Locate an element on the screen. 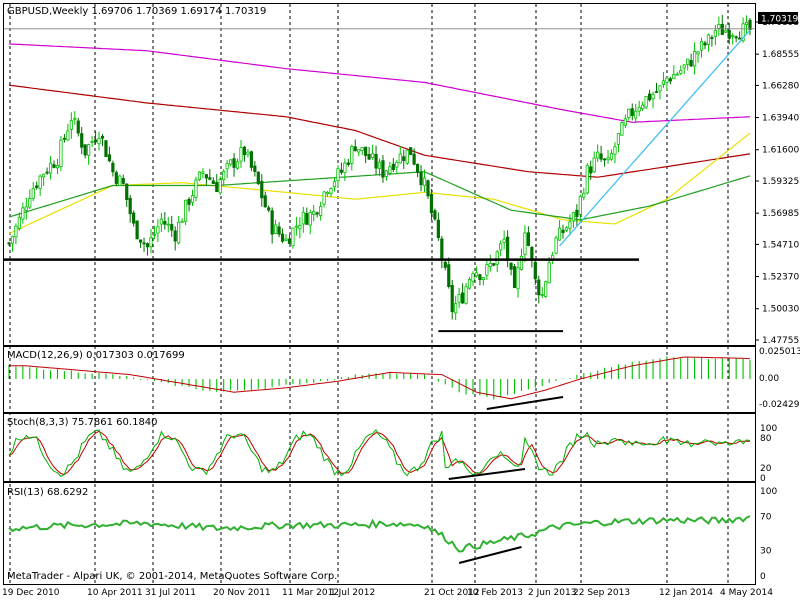 Image resolution: width=800 pixels, height=604 pixels. y-tick-label: 1.61600 is located at coordinates (780, 151).